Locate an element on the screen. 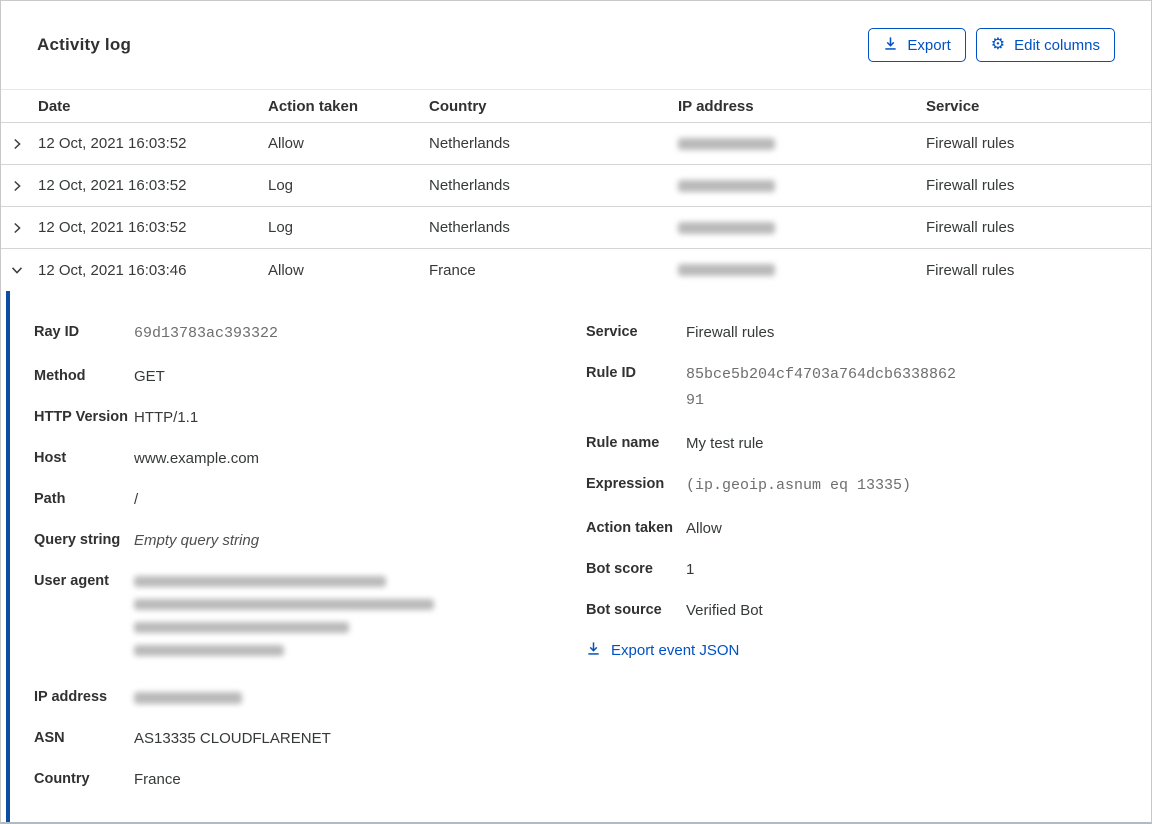 The height and width of the screenshot is (824, 1152). column-header-date: Date is located at coordinates (54, 106).